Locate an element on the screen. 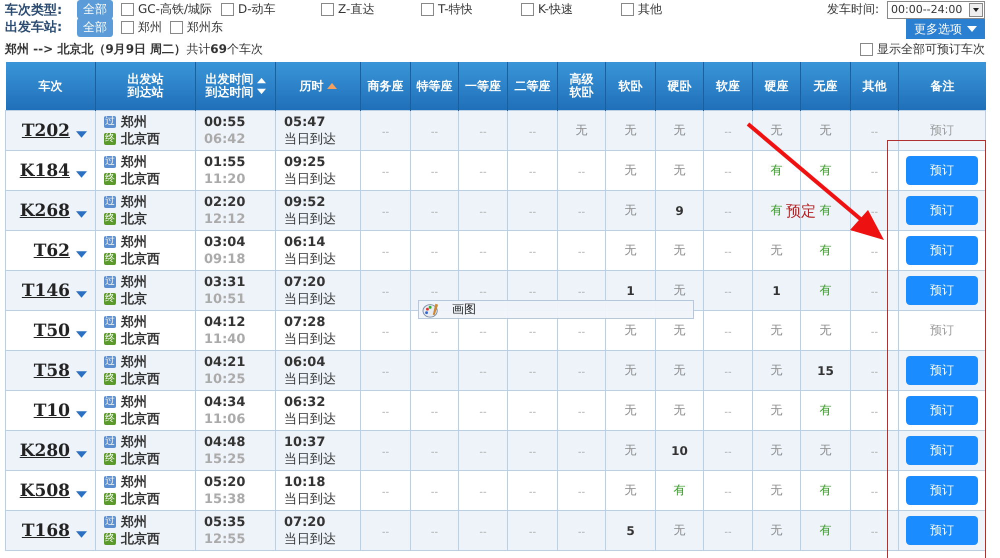 The image size is (1000, 558). duration: 10:37 is located at coordinates (305, 442).